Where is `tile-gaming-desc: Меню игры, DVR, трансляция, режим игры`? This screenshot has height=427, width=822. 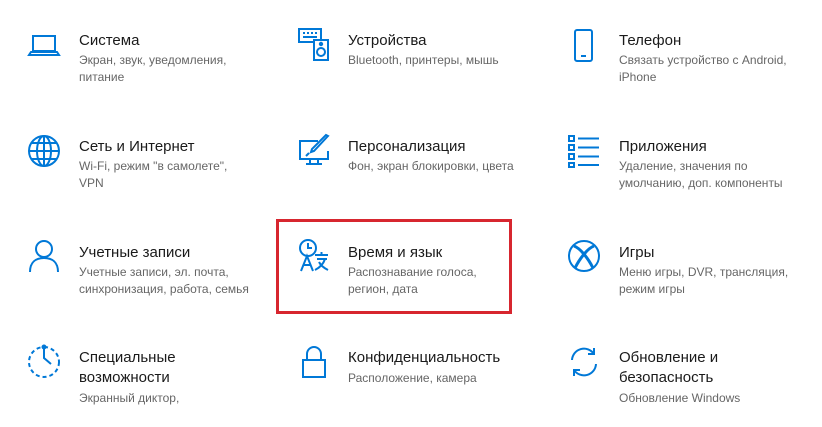 tile-gaming-desc: Меню игры, DVR, трансляция, режим игры is located at coordinates (704, 280).